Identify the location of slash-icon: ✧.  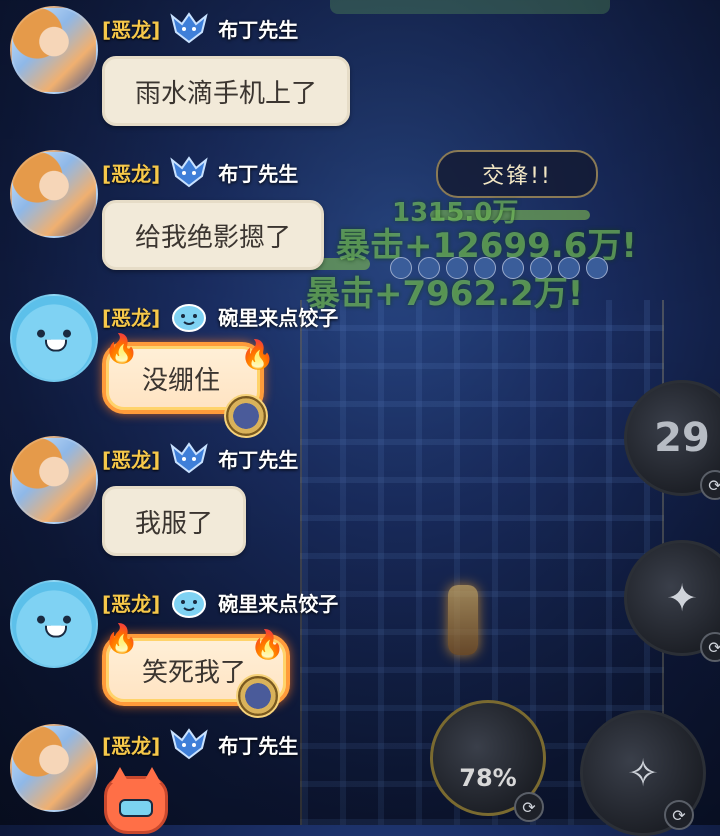
(643, 773).